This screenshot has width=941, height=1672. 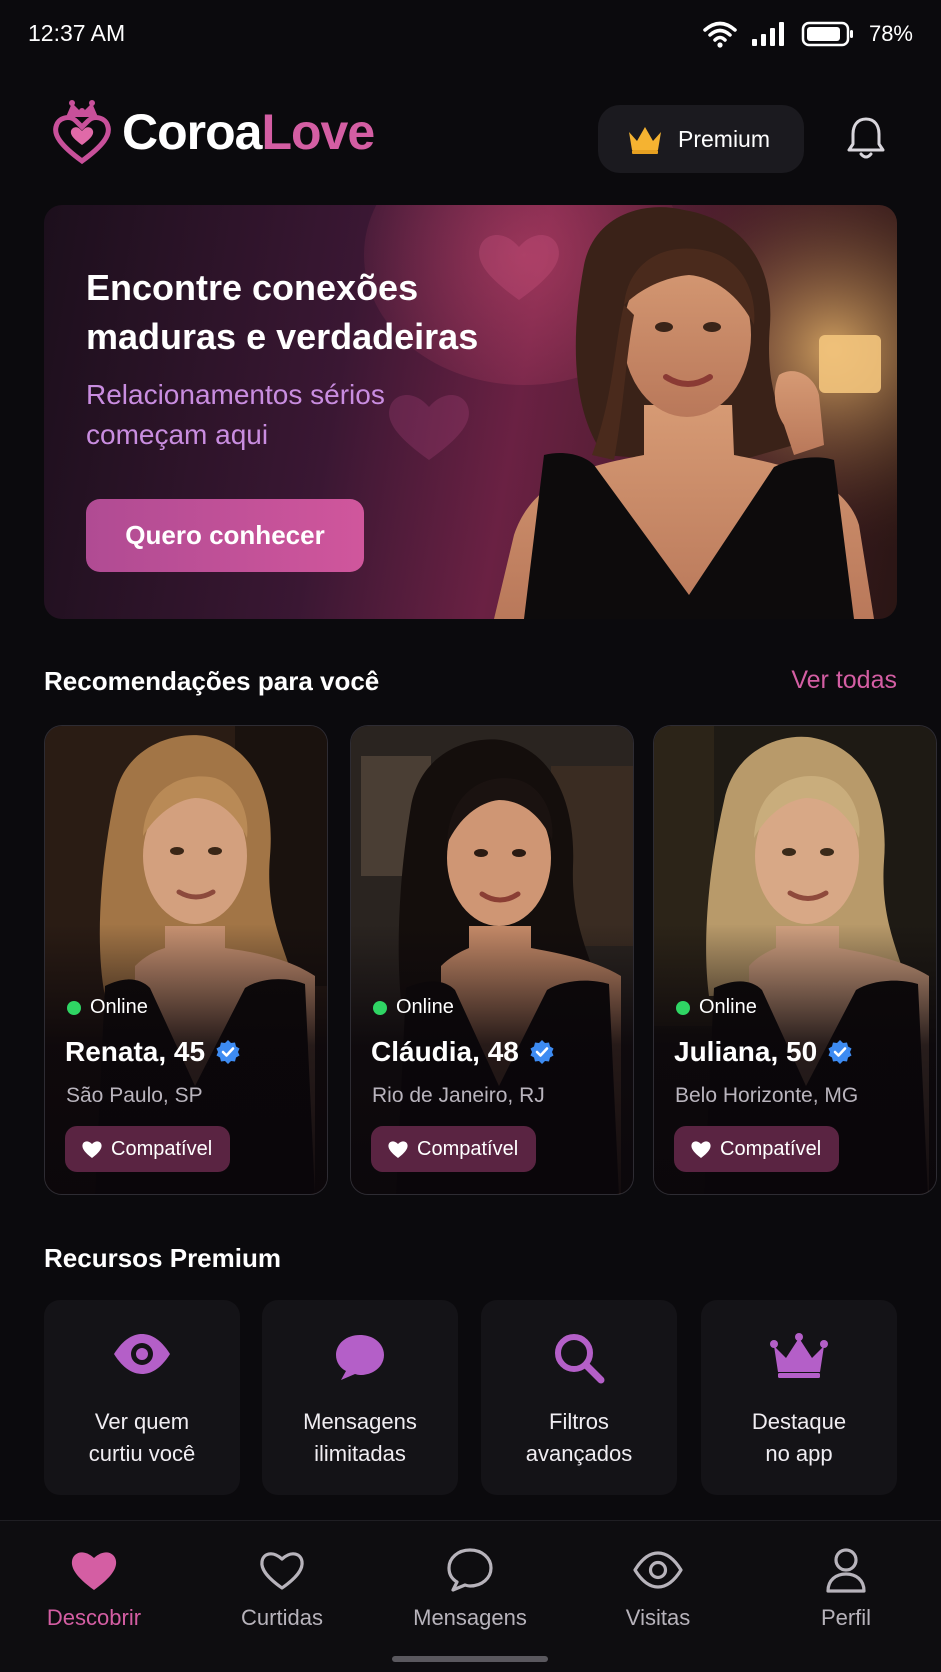 I want to click on status-bar: 12:37 AM 78%, so click(x=470, y=34).